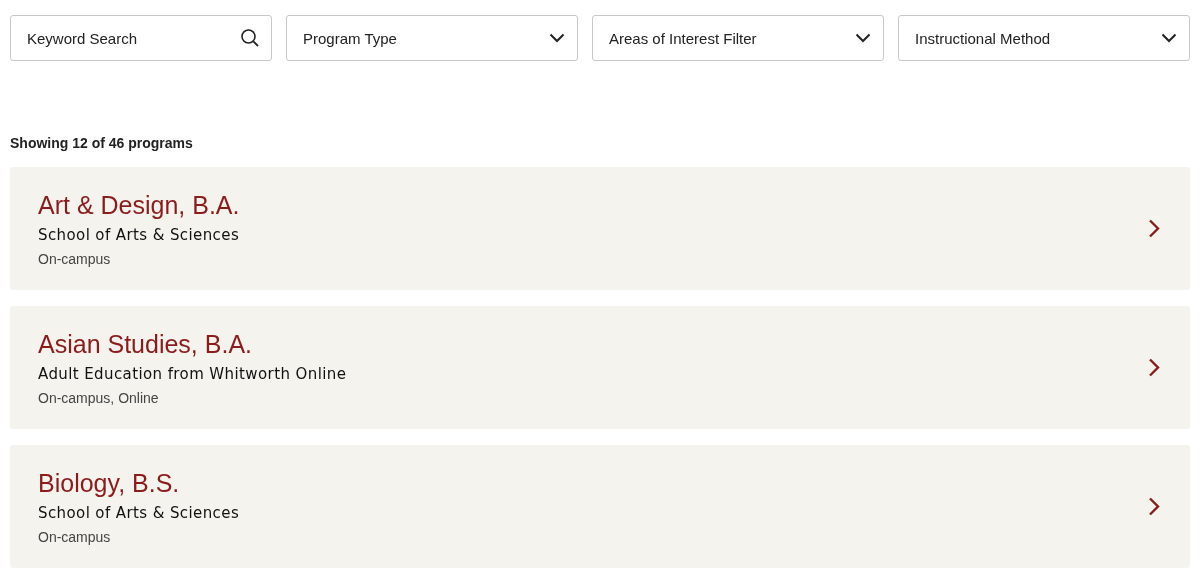 The width and height of the screenshot is (1200, 583). Describe the element at coordinates (250, 38) in the screenshot. I see `search-icon` at that location.